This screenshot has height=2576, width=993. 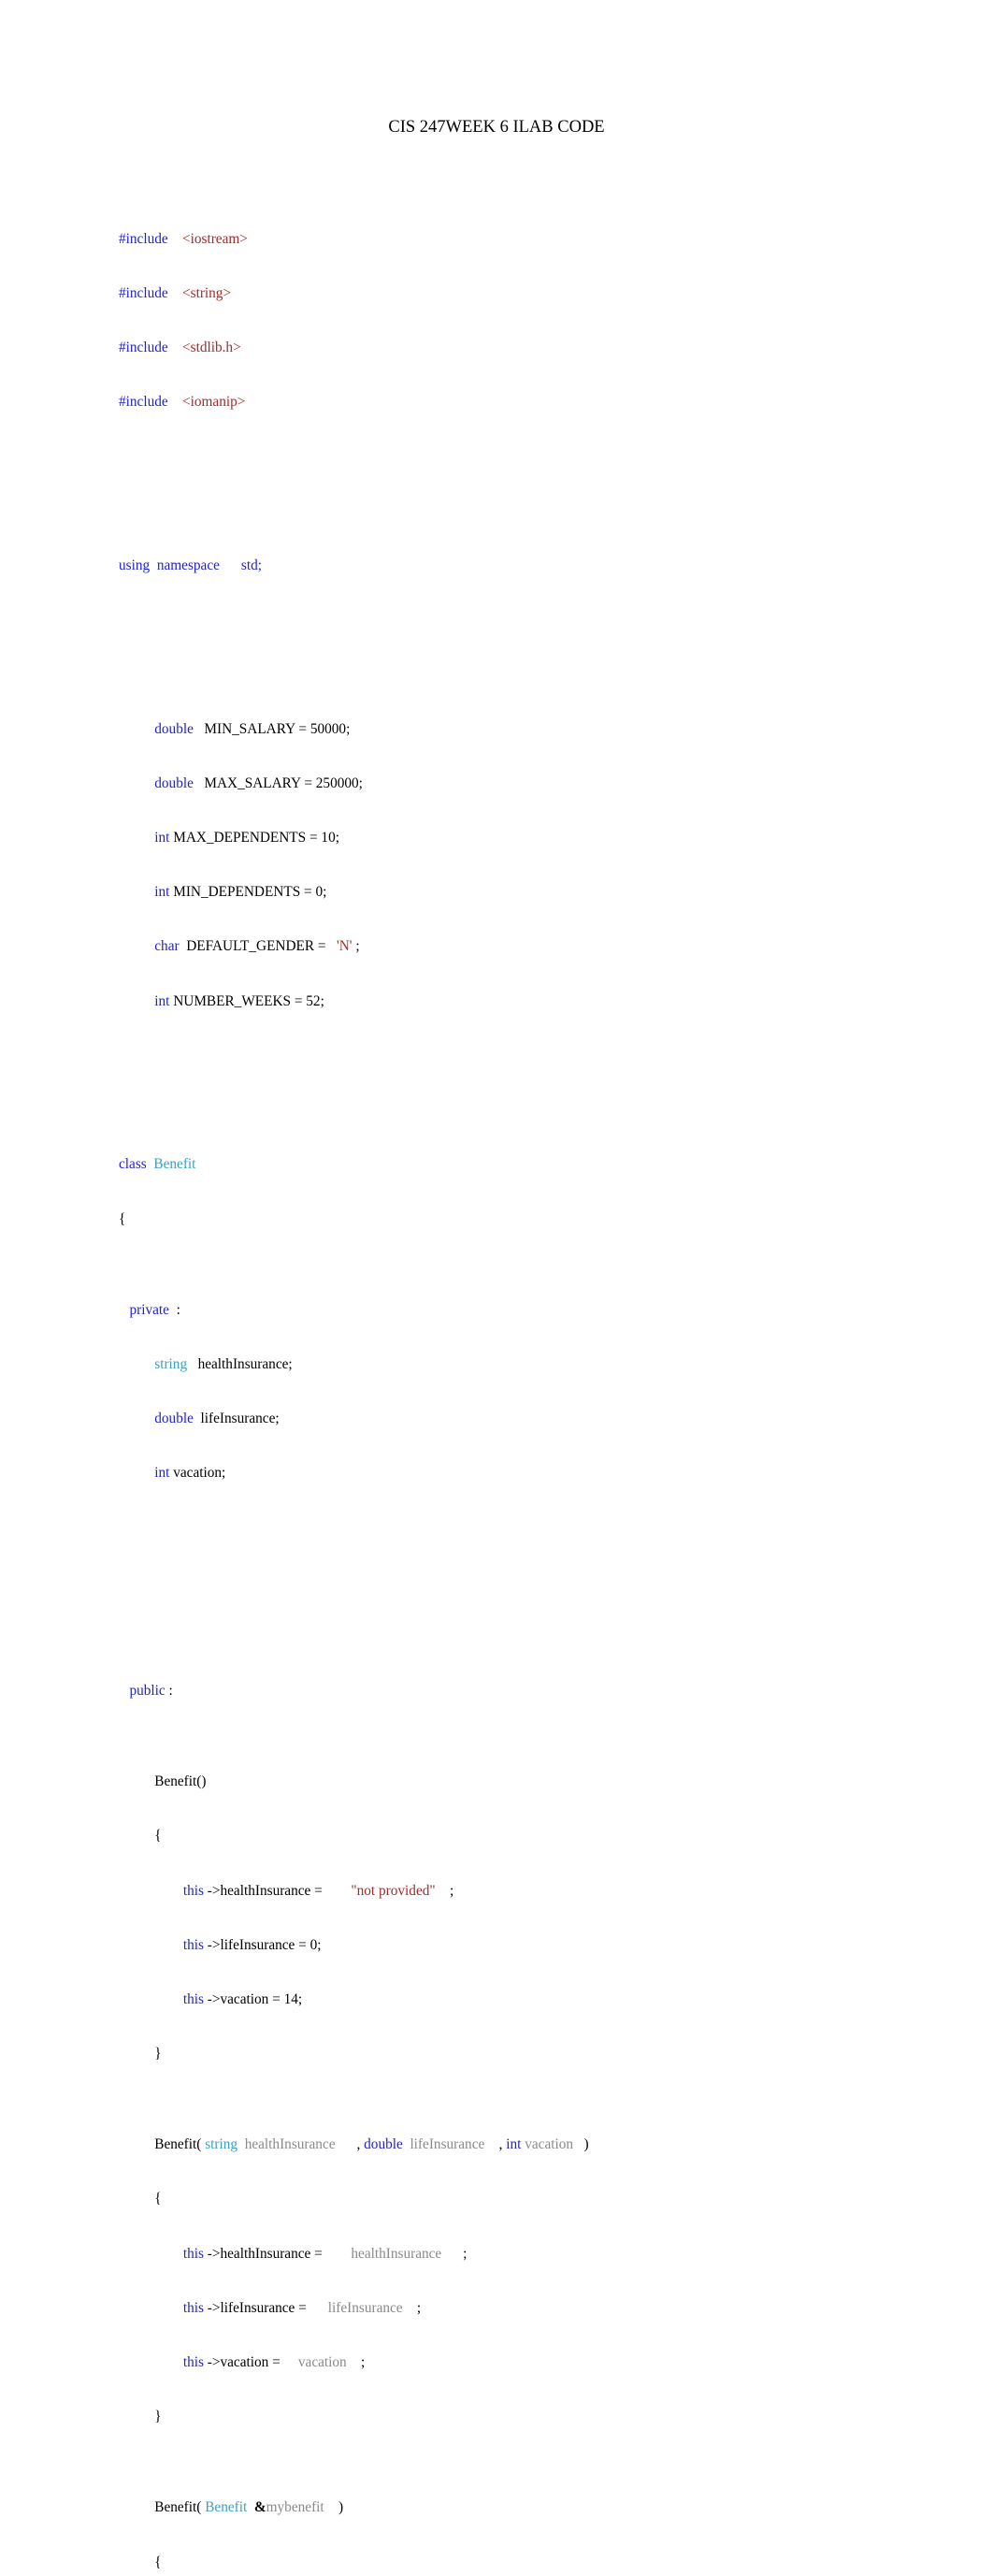 I want to click on member-type: double, so click(x=174, y=1418).